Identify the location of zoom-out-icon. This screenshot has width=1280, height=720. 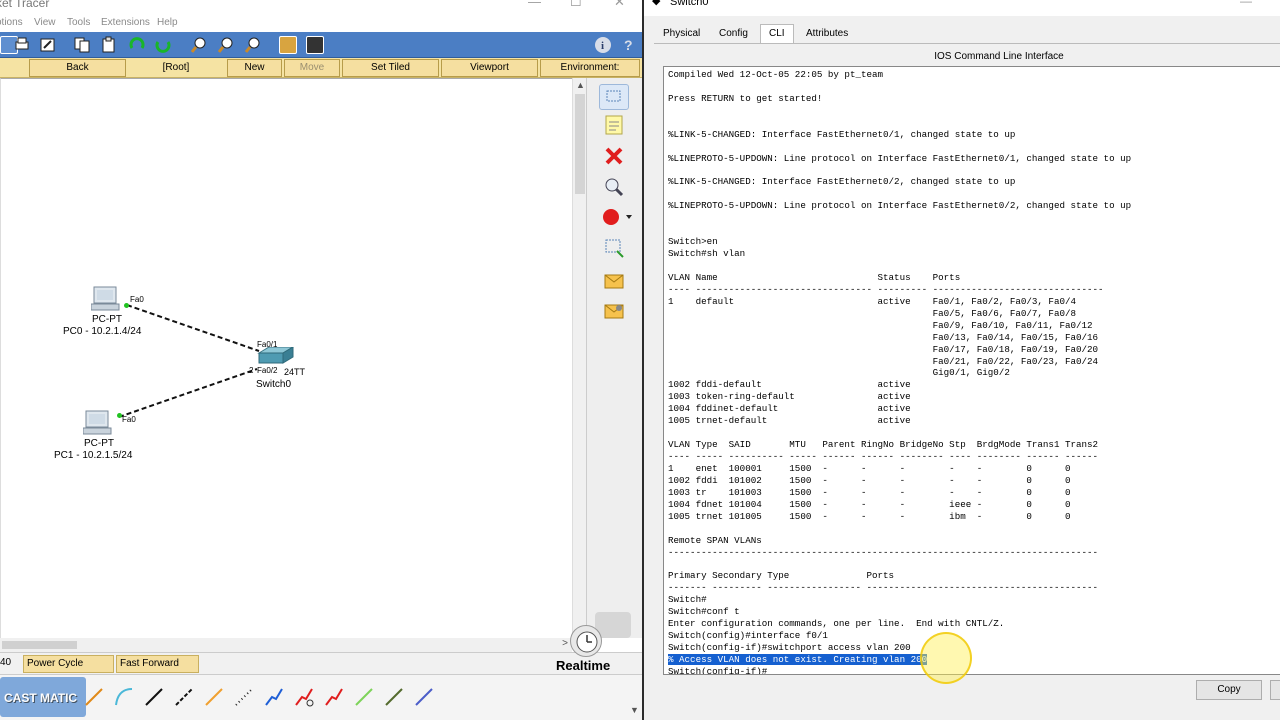
(253, 45).